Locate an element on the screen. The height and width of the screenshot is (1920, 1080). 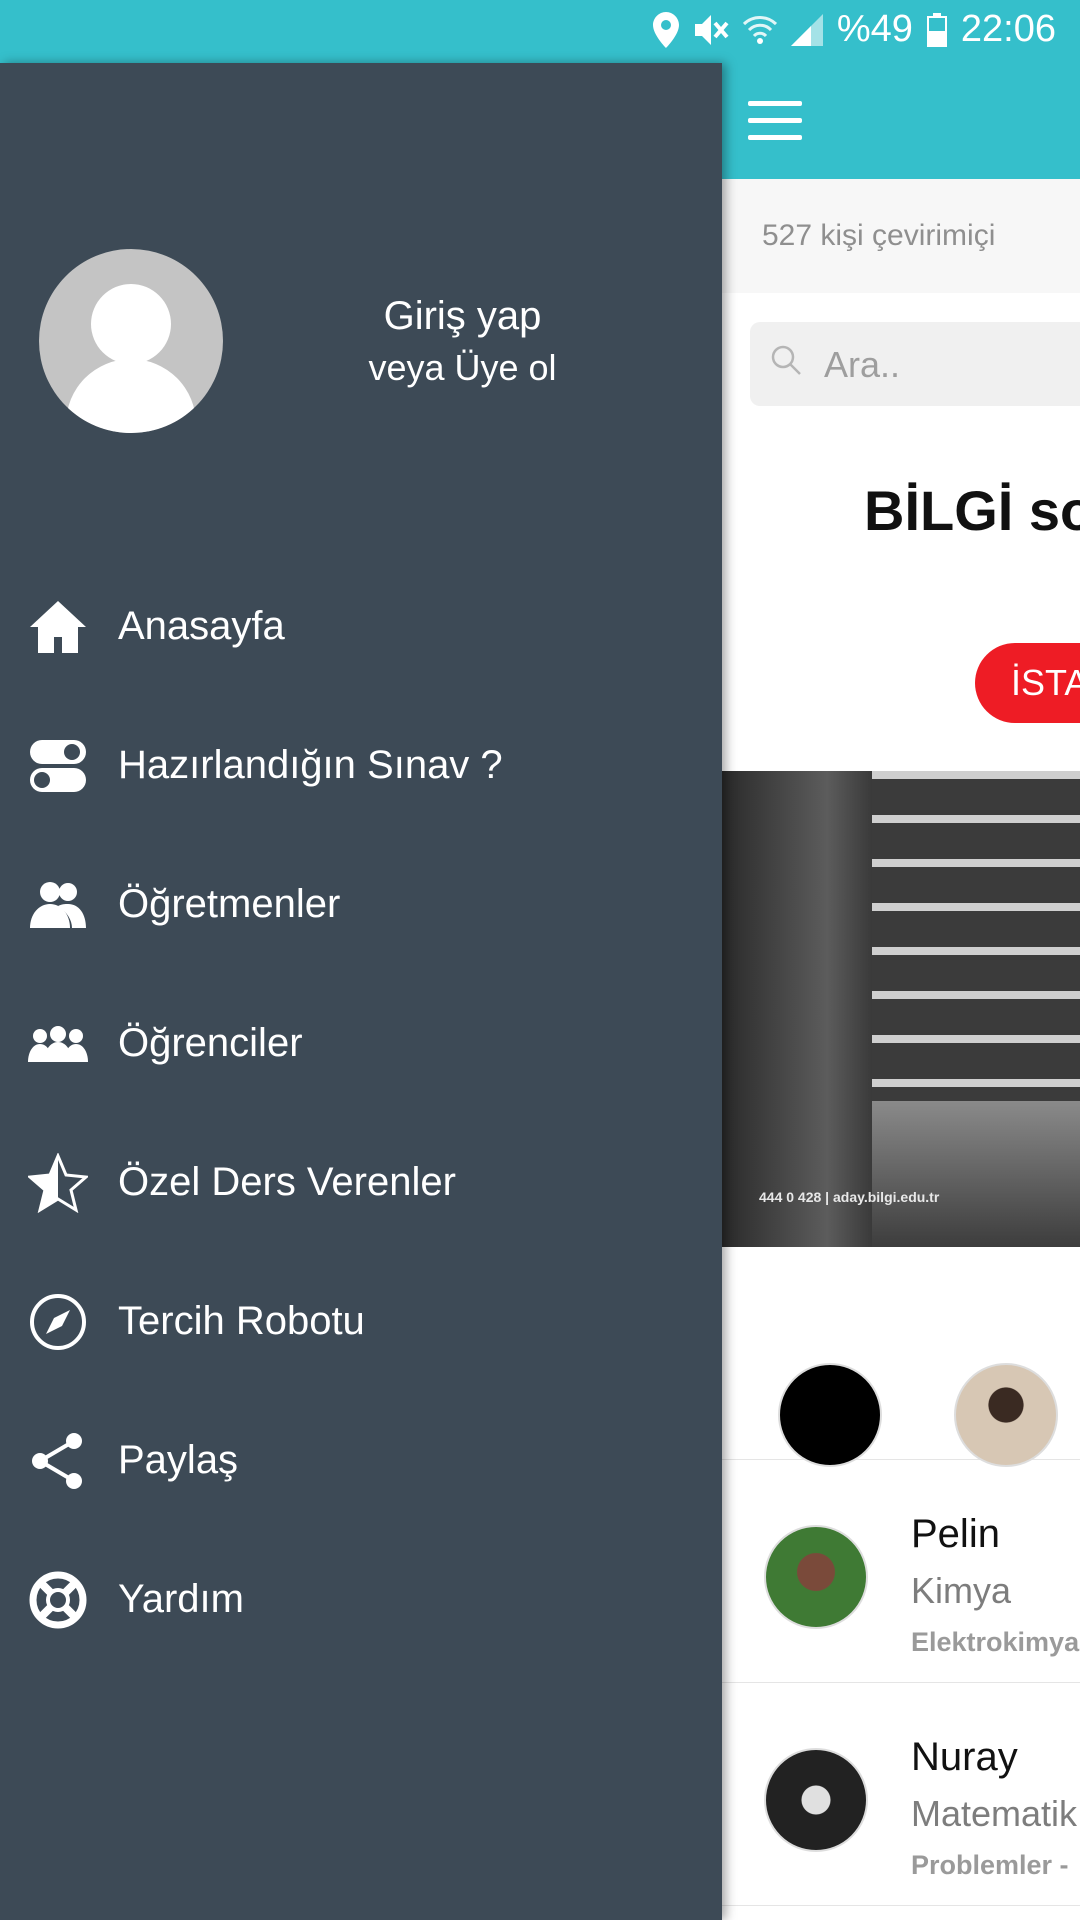
menu-item-tercih-robotu: Tercih Robotu is located at coordinates (361, 1321).